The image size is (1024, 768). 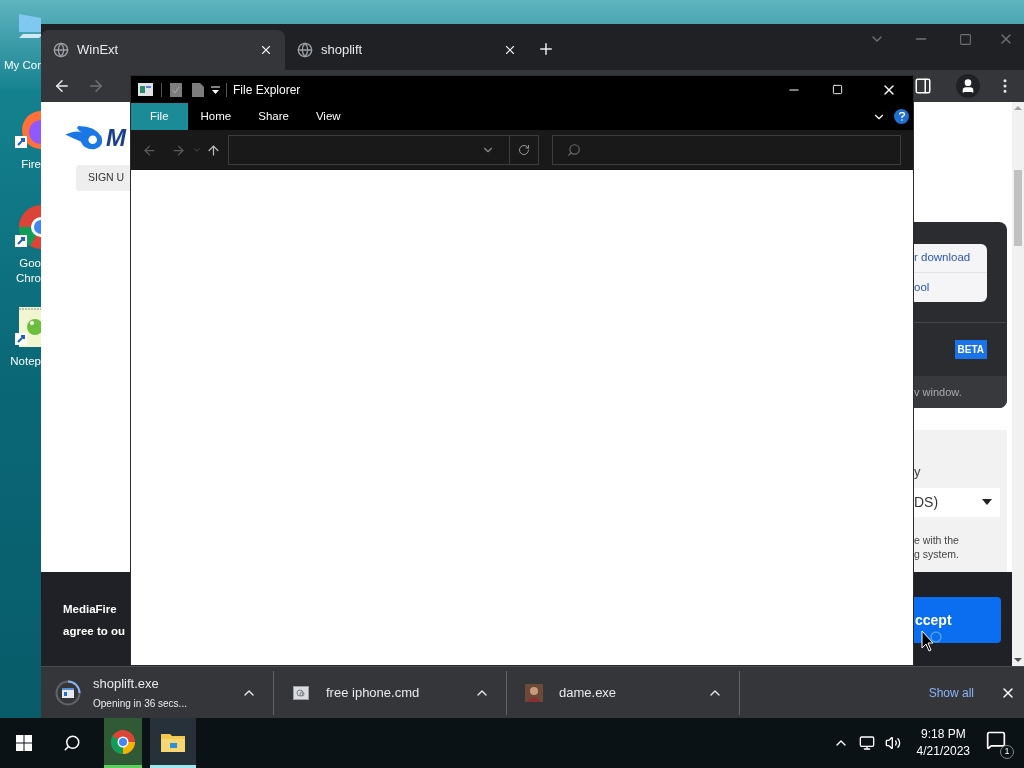 What do you see at coordinates (901, 116) in the screenshot?
I see `help-icon` at bounding box center [901, 116].